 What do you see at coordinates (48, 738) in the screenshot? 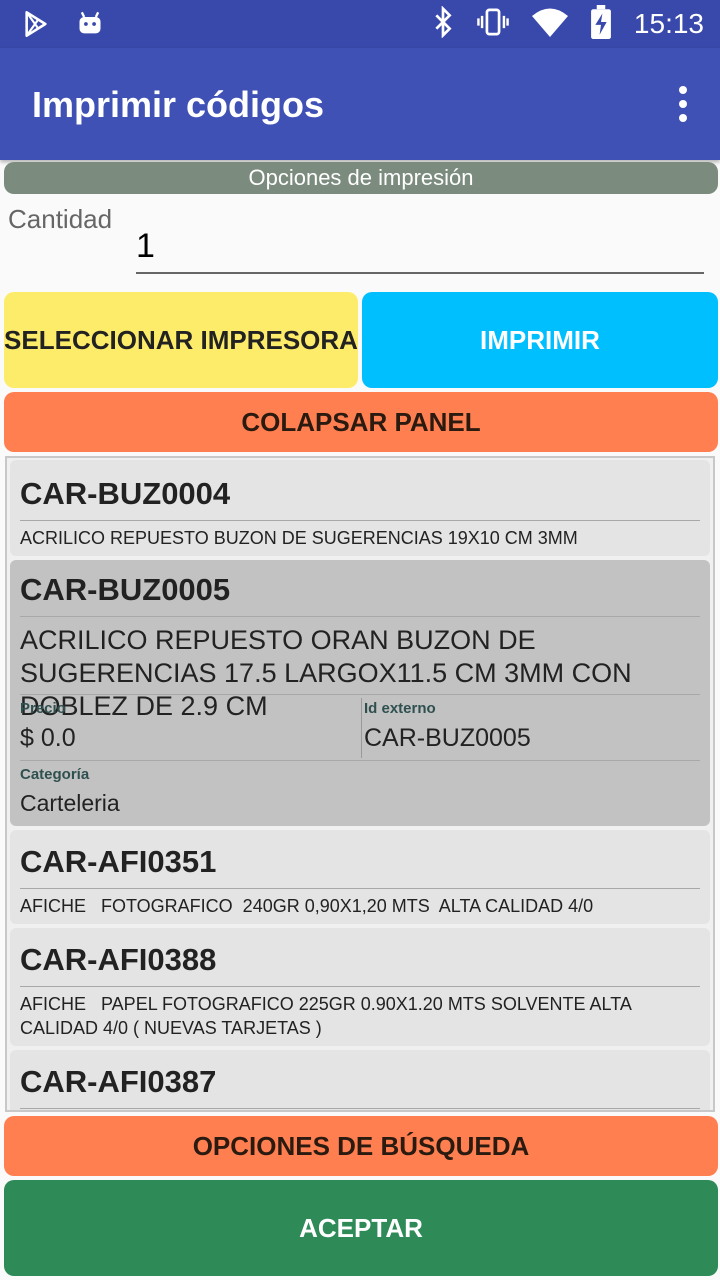
I see `price-value: $ 0.0` at bounding box center [48, 738].